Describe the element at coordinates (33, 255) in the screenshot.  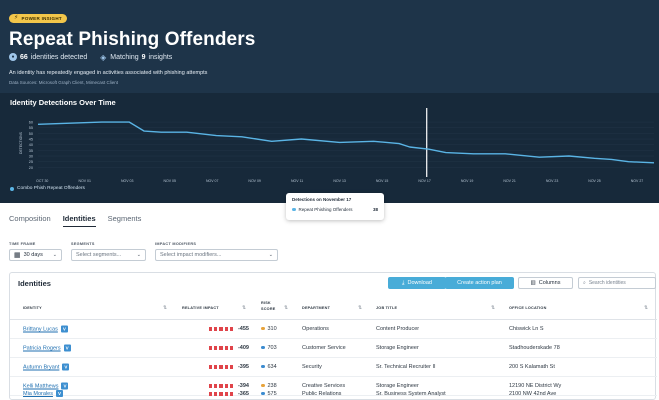
I see `time-frame-value: 30 days` at that location.